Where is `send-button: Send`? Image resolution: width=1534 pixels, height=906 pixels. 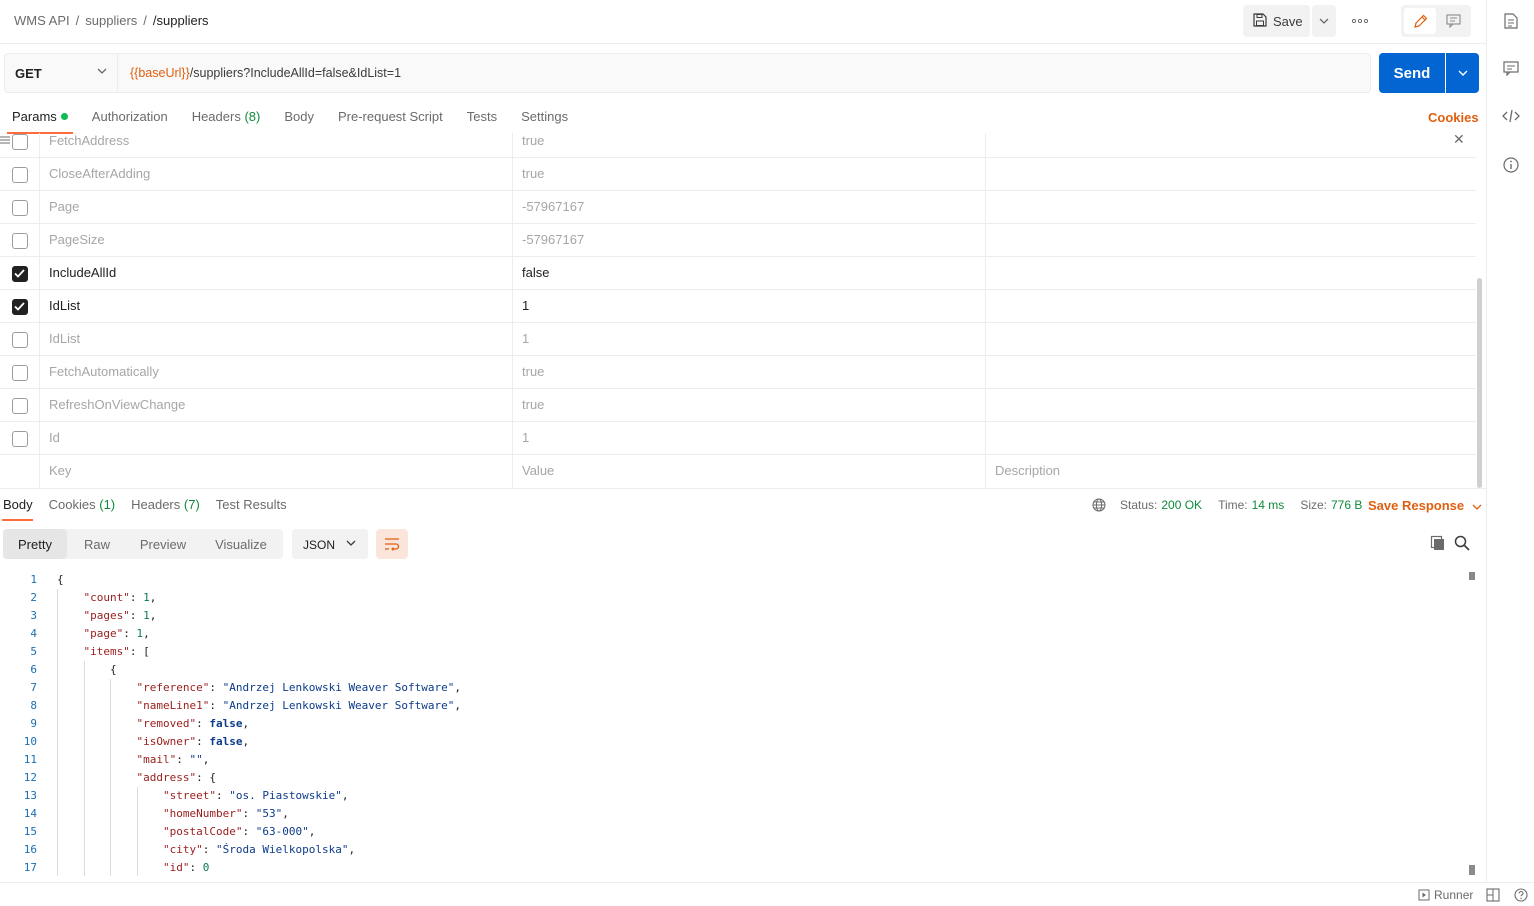
send-button: Send is located at coordinates (1412, 73).